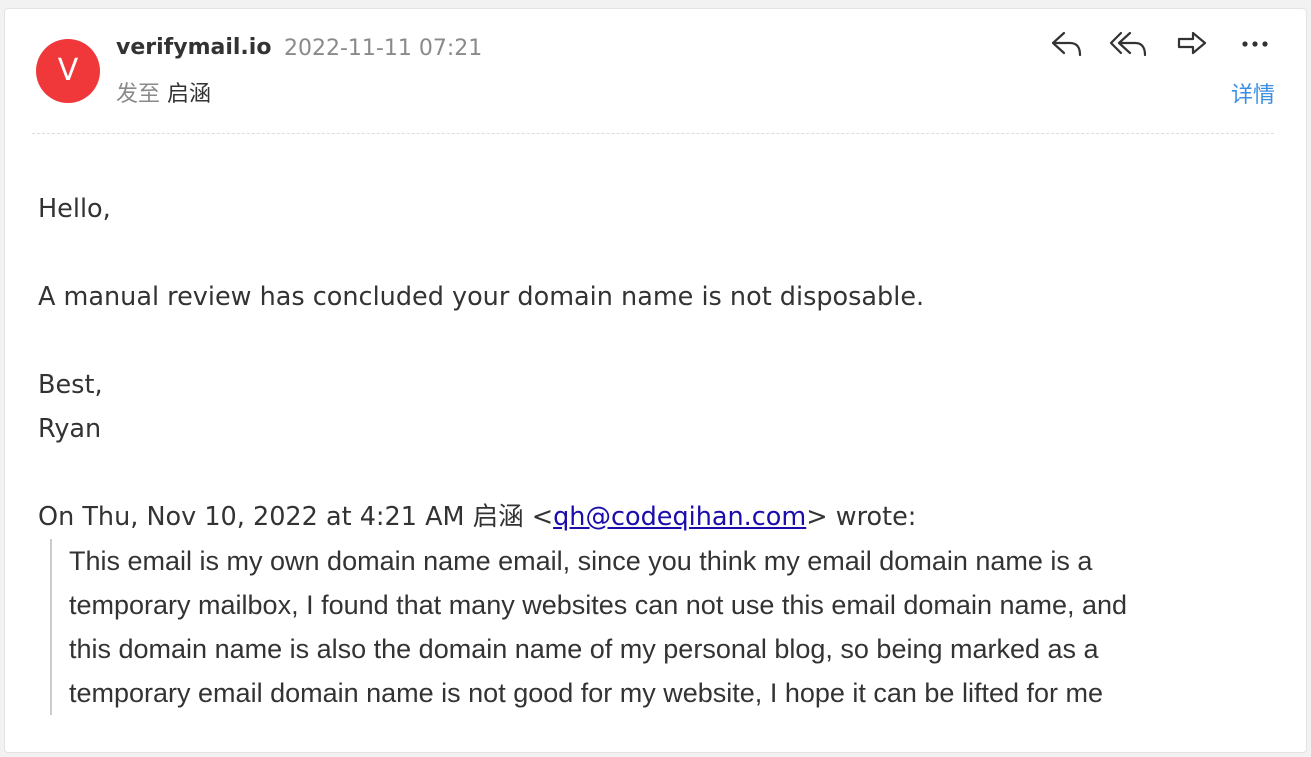 This screenshot has width=1311, height=757. Describe the element at coordinates (861, 517) in the screenshot. I see `quote-intro-suffix: > wrote:` at that location.